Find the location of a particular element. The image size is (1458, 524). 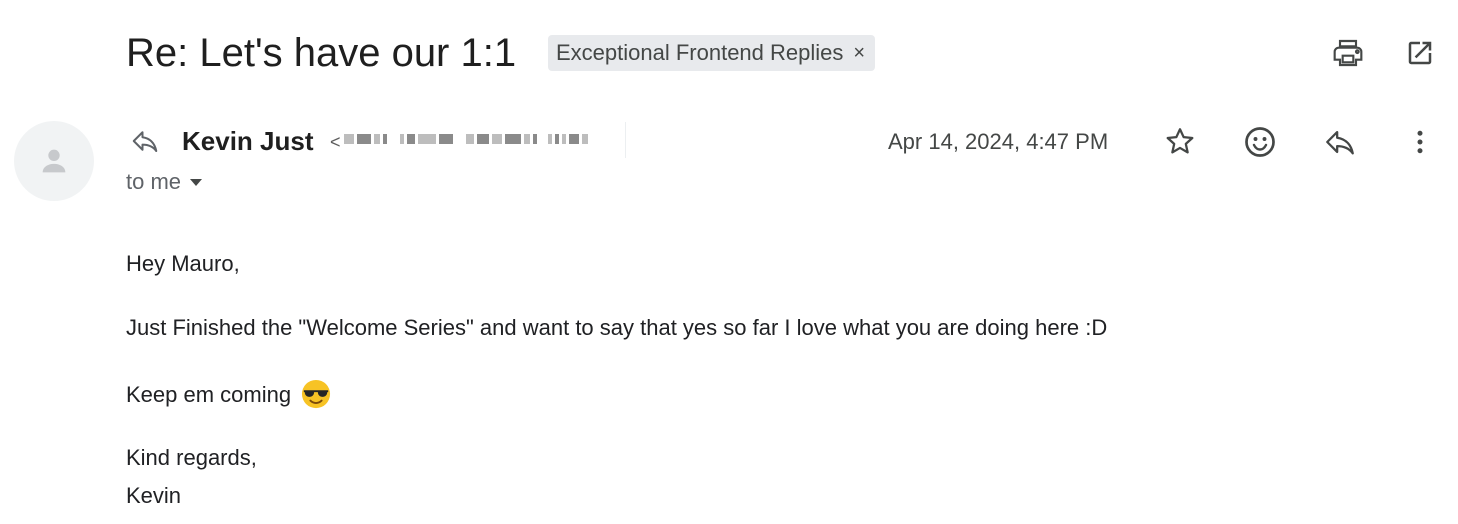

star-button is located at coordinates (1180, 142).